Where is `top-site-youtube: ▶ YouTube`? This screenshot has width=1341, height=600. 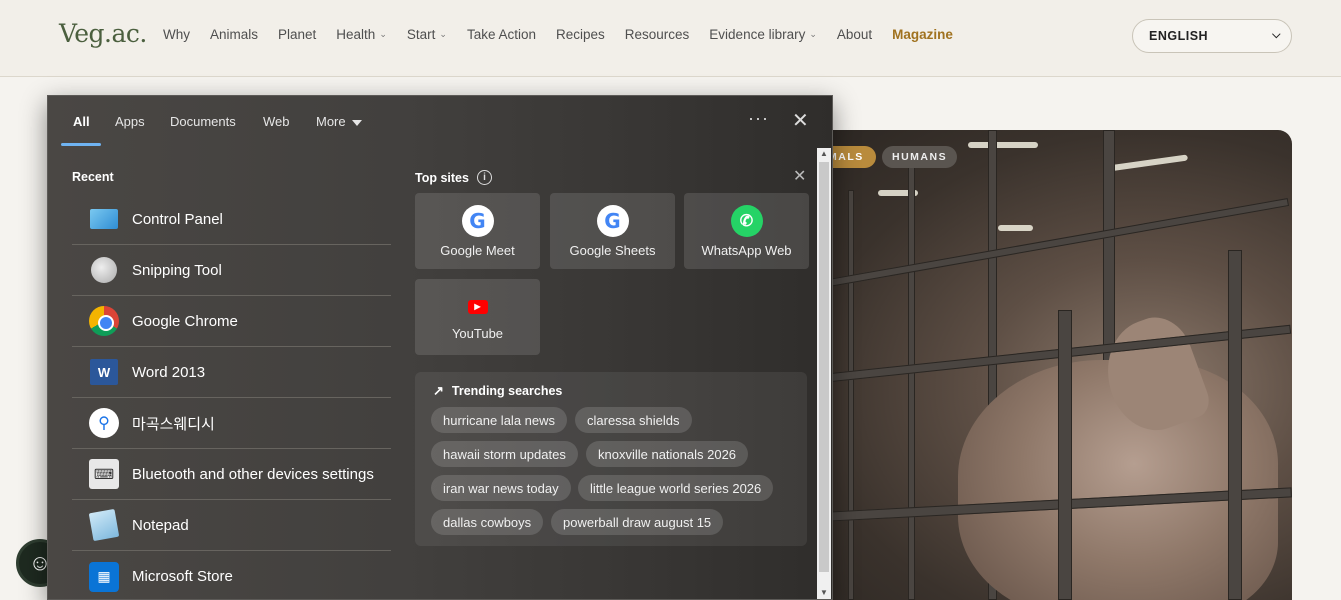
top-site-youtube: ▶ YouTube is located at coordinates (477, 317).